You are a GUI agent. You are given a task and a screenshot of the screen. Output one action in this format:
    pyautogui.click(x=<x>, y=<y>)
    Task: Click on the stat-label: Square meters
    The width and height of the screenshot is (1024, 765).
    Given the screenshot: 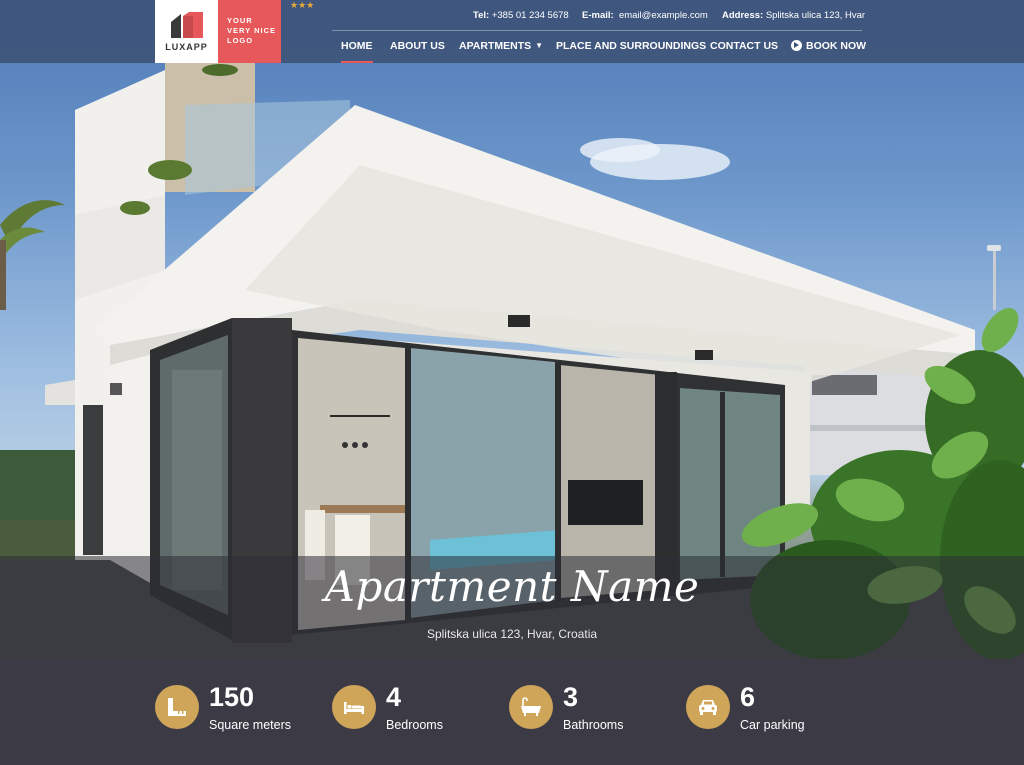 What is the action you would take?
    pyautogui.click(x=250, y=725)
    